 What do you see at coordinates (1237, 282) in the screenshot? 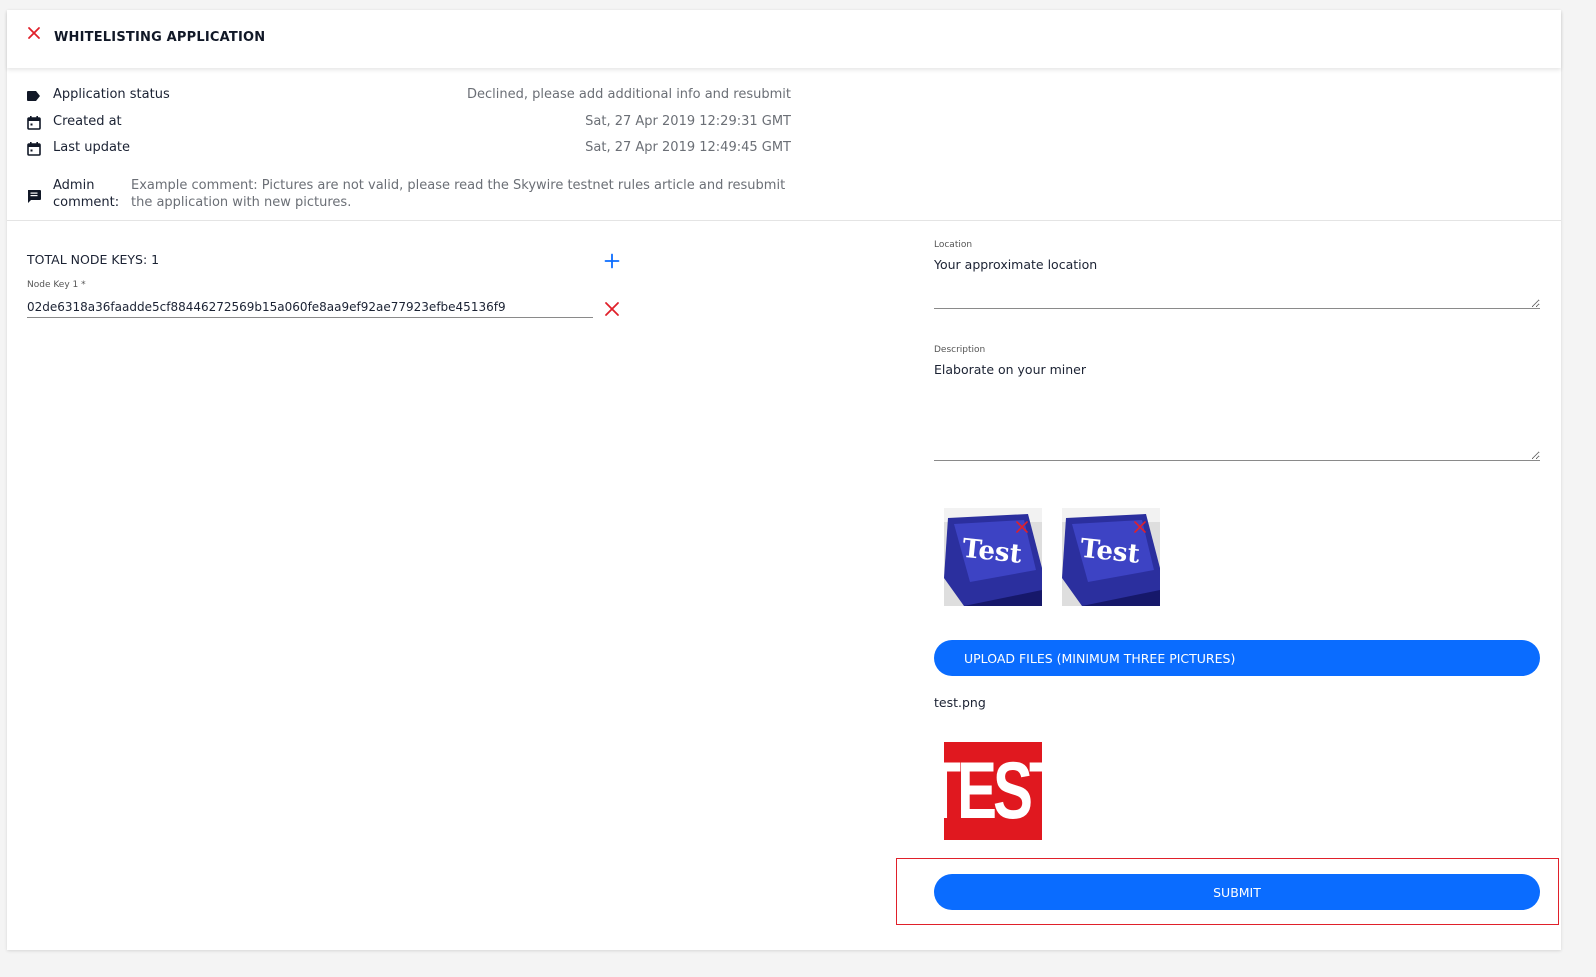
I see `location-field` at bounding box center [1237, 282].